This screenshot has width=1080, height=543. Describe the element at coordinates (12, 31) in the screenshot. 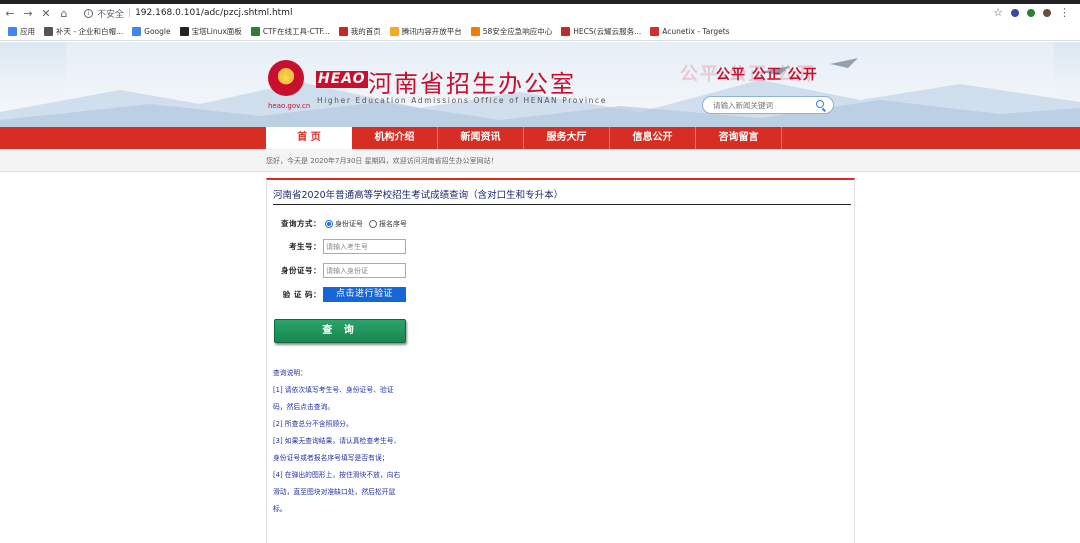

I see `apps-icon` at that location.